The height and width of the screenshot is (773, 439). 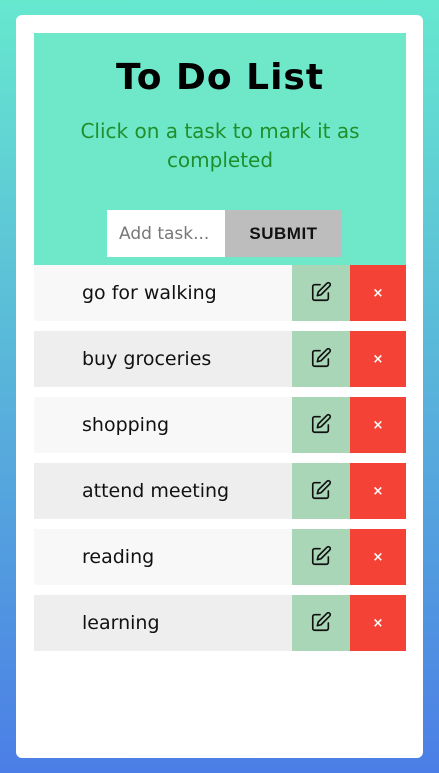 I want to click on task-item: shopping ×, so click(x=220, y=425).